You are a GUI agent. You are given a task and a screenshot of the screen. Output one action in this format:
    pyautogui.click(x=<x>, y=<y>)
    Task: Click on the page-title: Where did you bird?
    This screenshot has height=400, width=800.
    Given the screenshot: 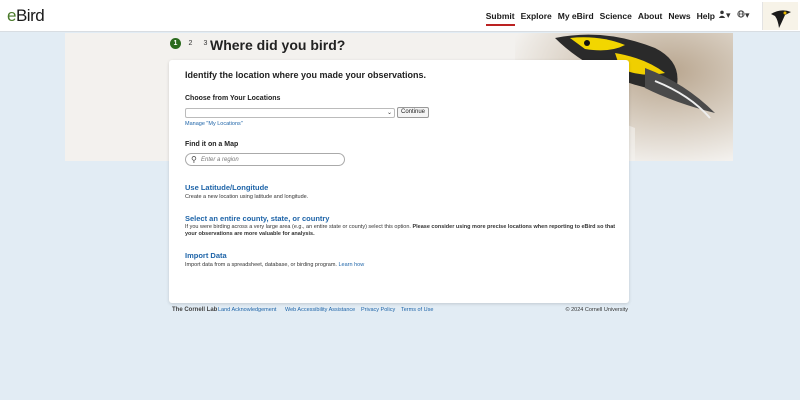 What is the action you would take?
    pyautogui.click(x=278, y=45)
    